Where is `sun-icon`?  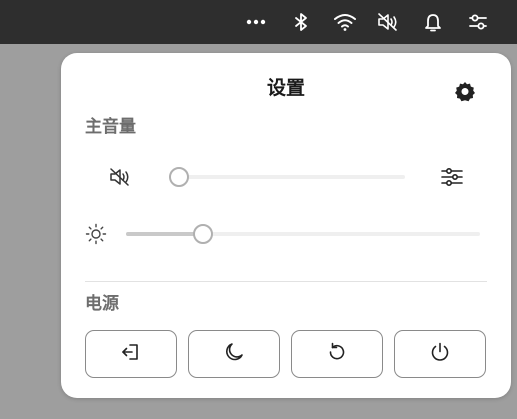
sun-icon is located at coordinates (96, 234).